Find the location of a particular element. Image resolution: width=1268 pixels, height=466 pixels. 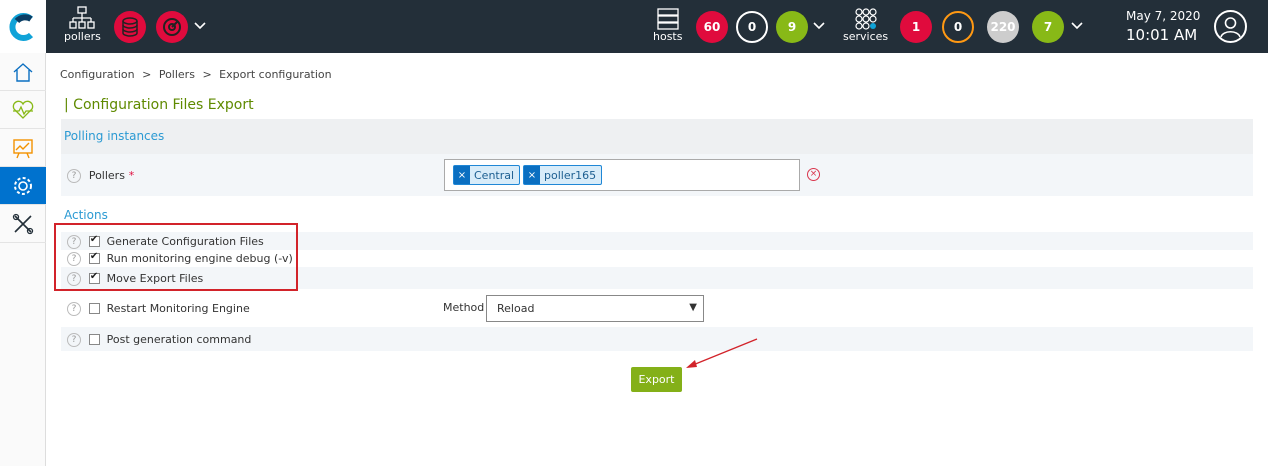

poller-tag-poller165: × poller165 is located at coordinates (563, 175).